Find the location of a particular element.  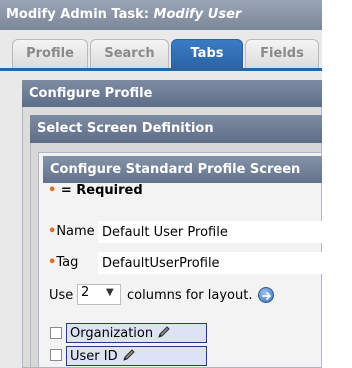

arrow-right-icon is located at coordinates (266, 296).